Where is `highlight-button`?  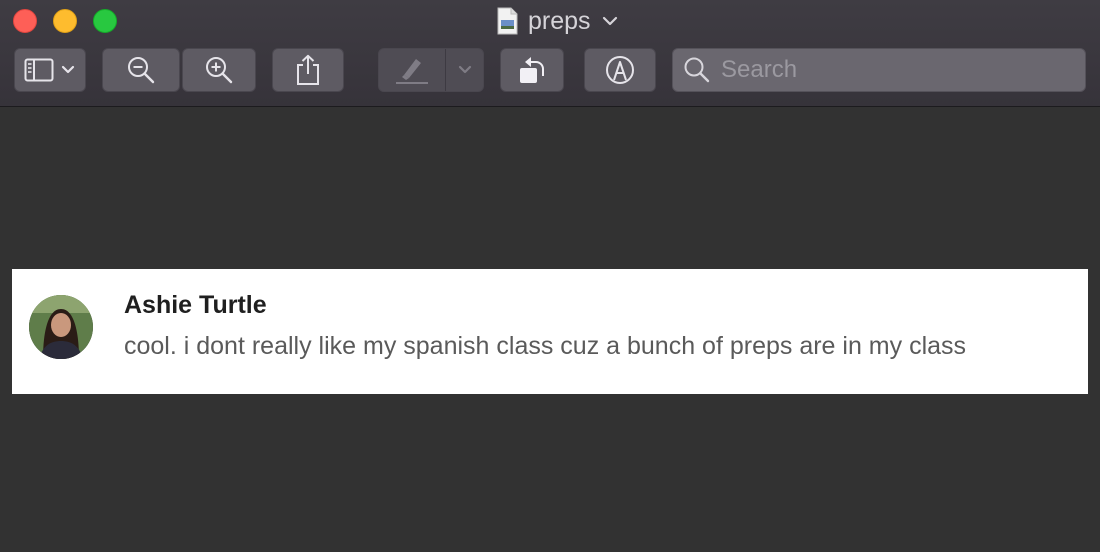 highlight-button is located at coordinates (431, 70).